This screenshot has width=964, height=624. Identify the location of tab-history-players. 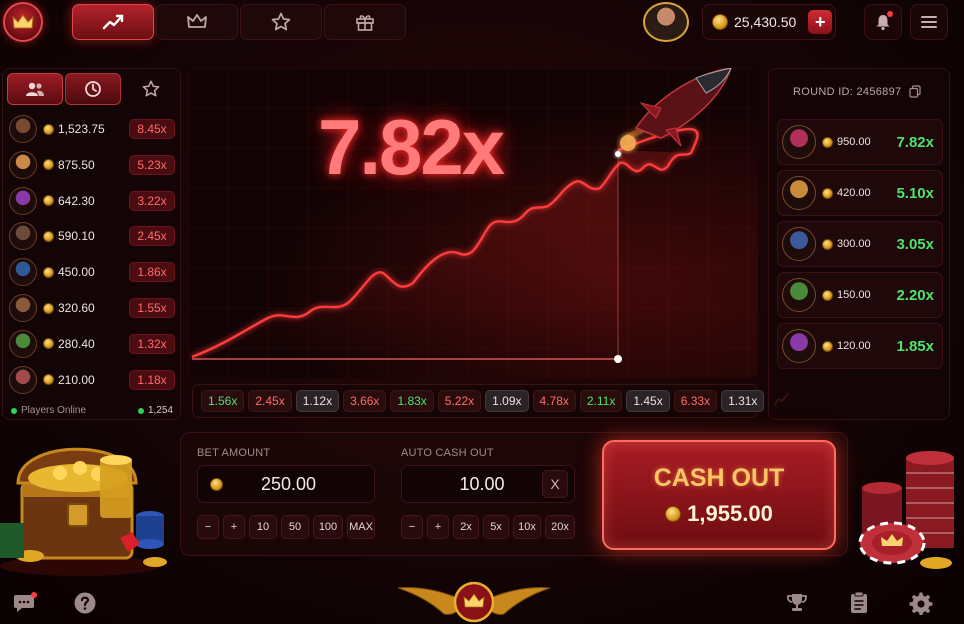
(93, 89).